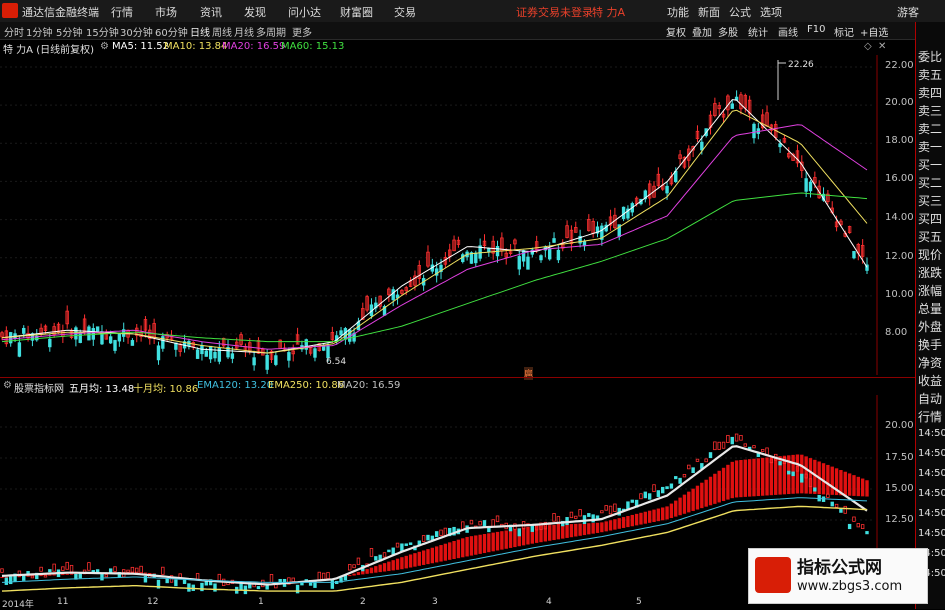  What do you see at coordinates (702, 31) in the screenshot?
I see `overlay-button: 叠加` at bounding box center [702, 31].